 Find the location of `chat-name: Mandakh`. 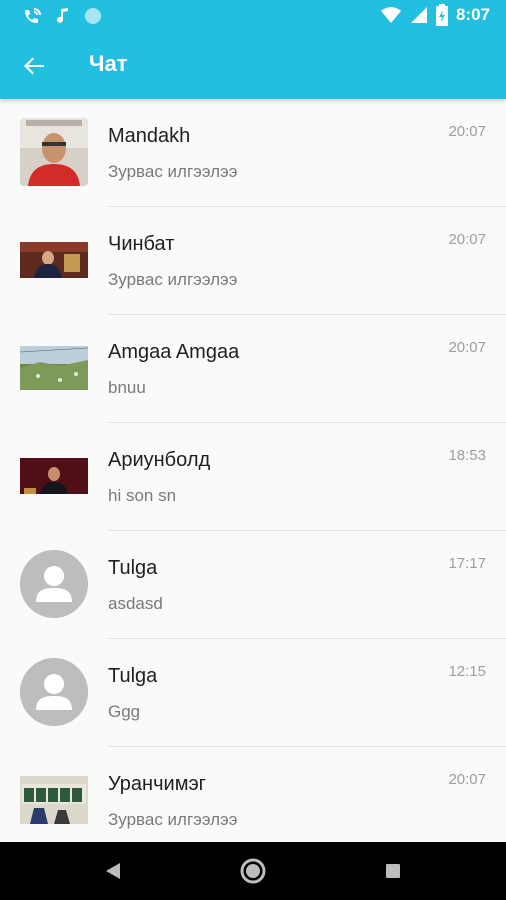

chat-name: Mandakh is located at coordinates (149, 136).